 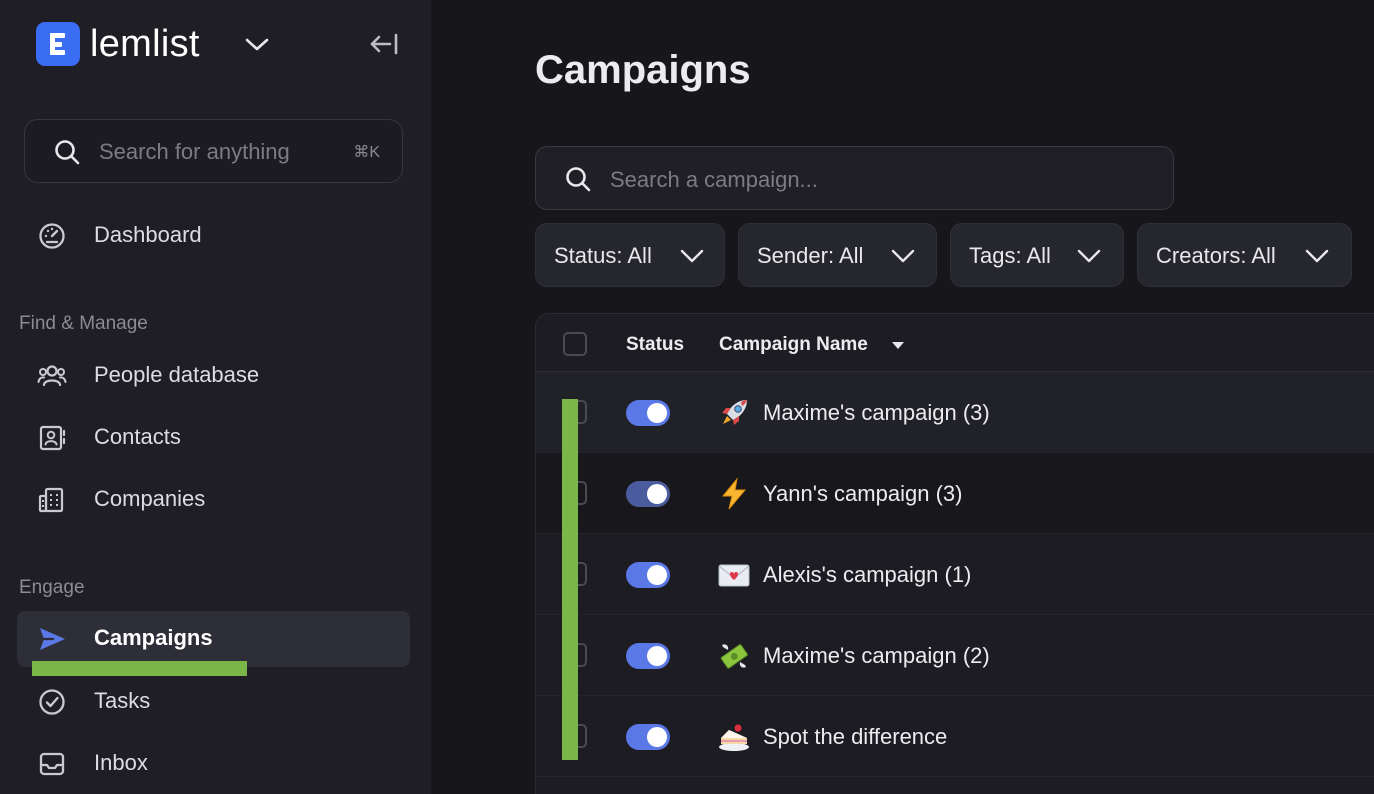 I want to click on table-row: Yann's campaign (3), so click(x=955, y=493).